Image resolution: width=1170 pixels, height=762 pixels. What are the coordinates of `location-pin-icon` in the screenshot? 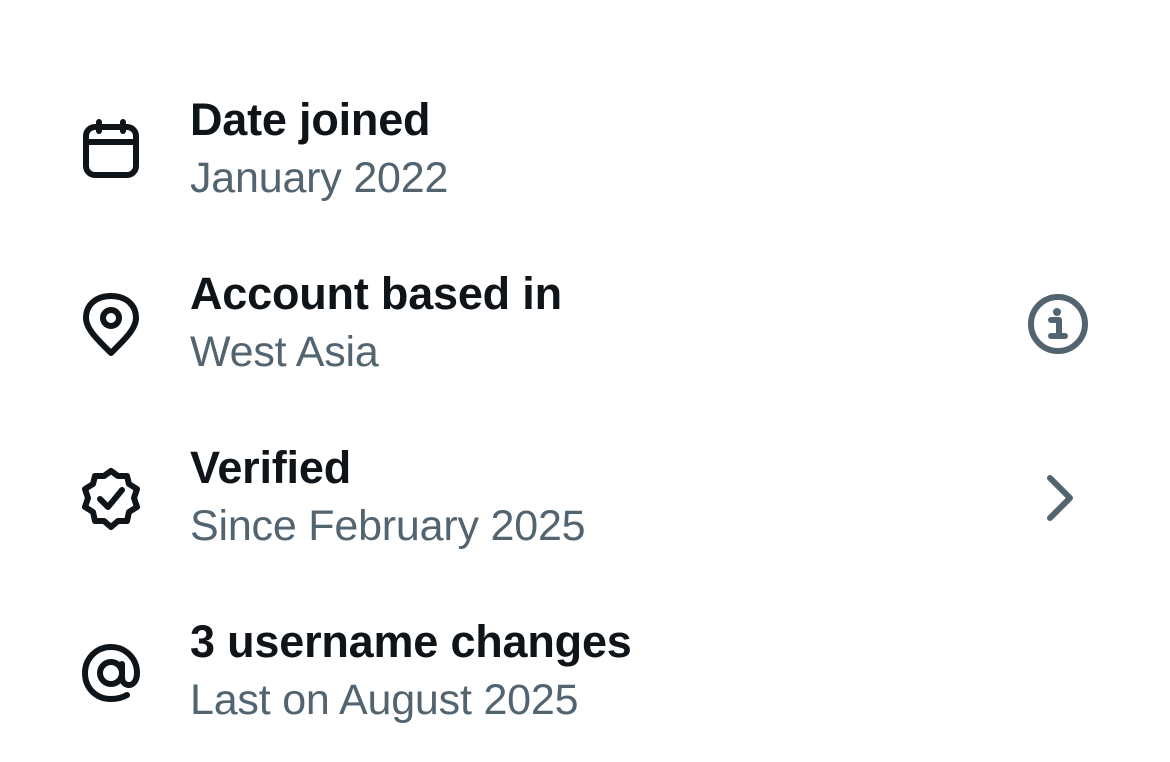 It's located at (111, 325).